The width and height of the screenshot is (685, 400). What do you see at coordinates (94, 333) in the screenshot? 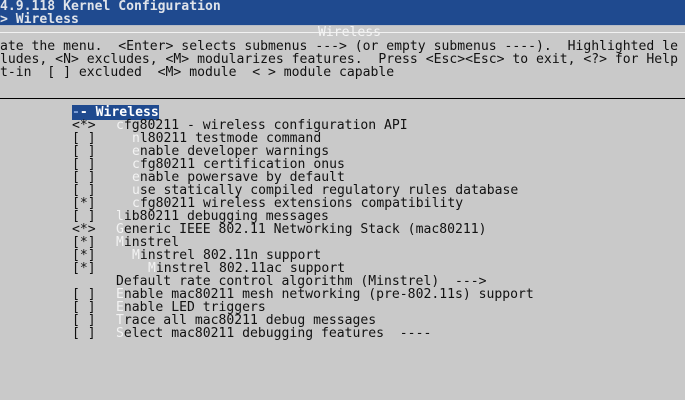
I see `item-state-marker: [ ]` at bounding box center [94, 333].